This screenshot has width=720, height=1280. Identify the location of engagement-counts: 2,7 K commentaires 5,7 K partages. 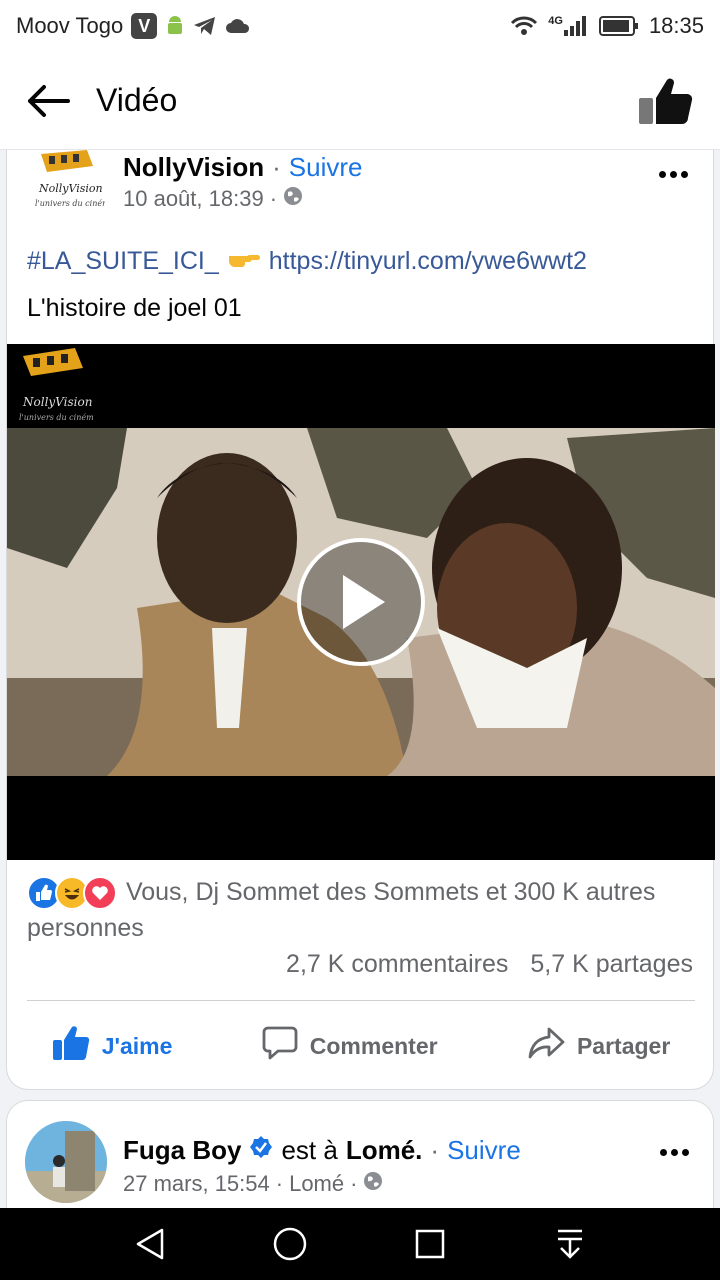
(489, 964).